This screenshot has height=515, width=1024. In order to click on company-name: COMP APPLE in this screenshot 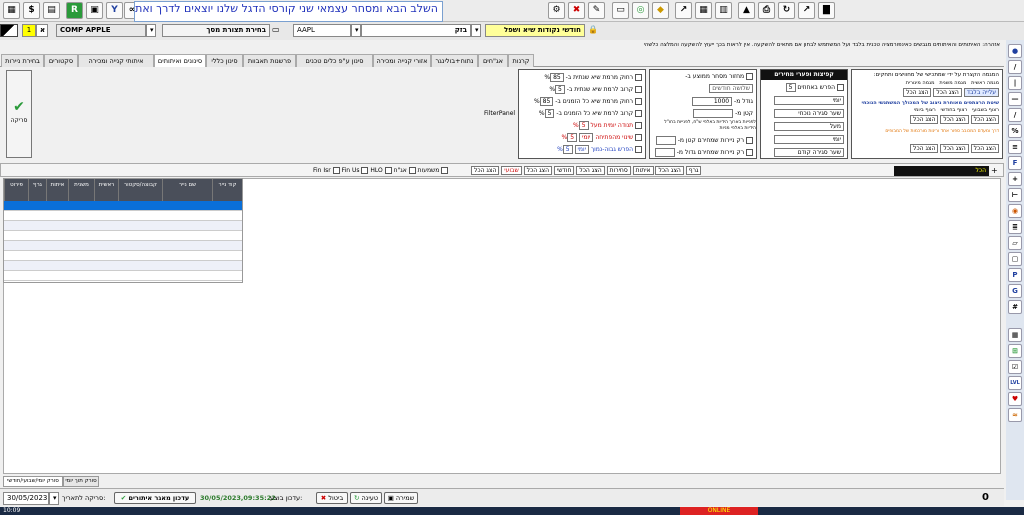, I will do `click(101, 30)`.